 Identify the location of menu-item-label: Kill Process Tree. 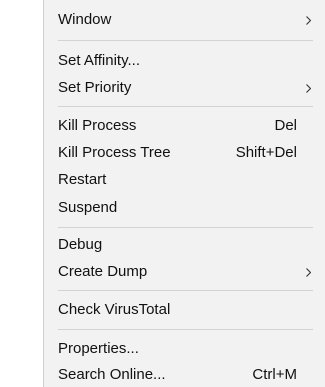
(114, 152).